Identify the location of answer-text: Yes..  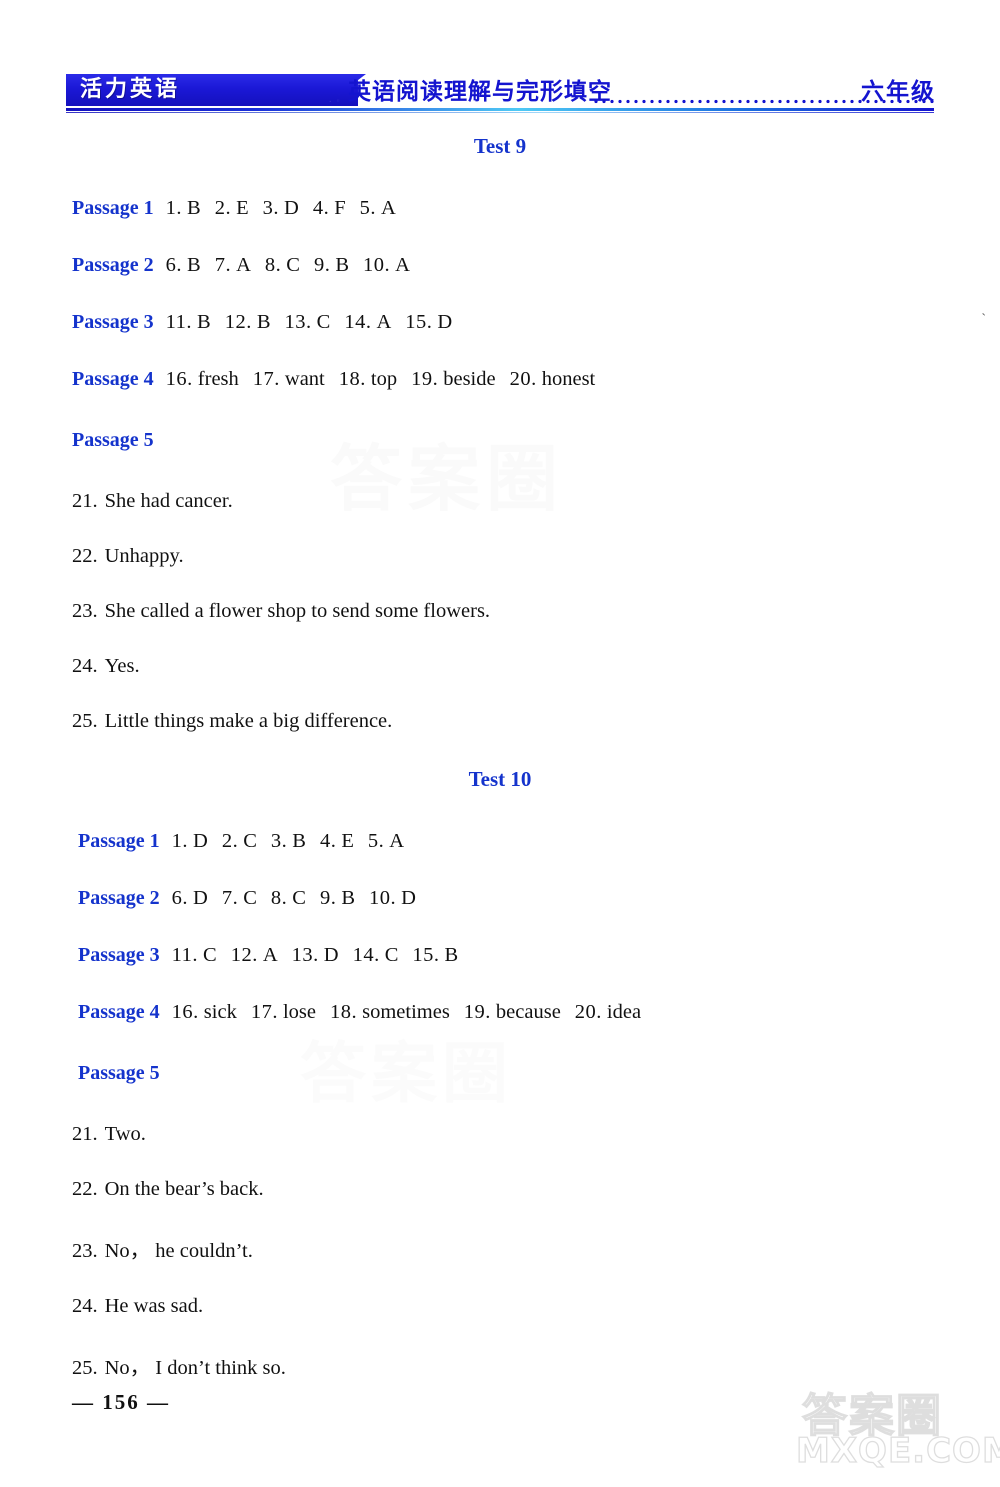
(122, 666).